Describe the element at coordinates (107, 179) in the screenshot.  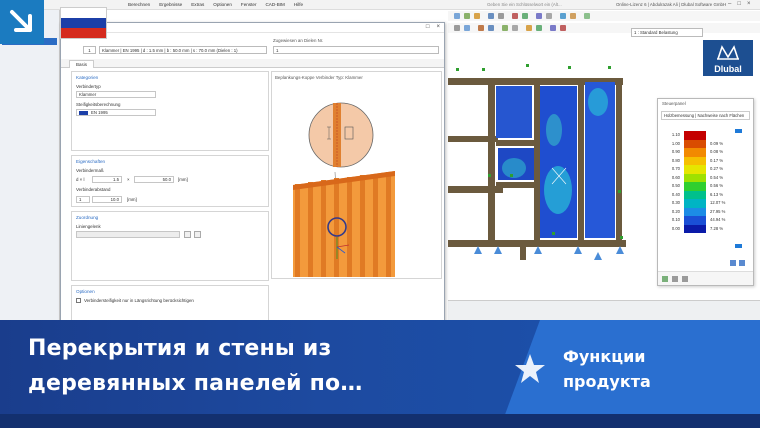
I see `diameter-input: 1.5` at that location.